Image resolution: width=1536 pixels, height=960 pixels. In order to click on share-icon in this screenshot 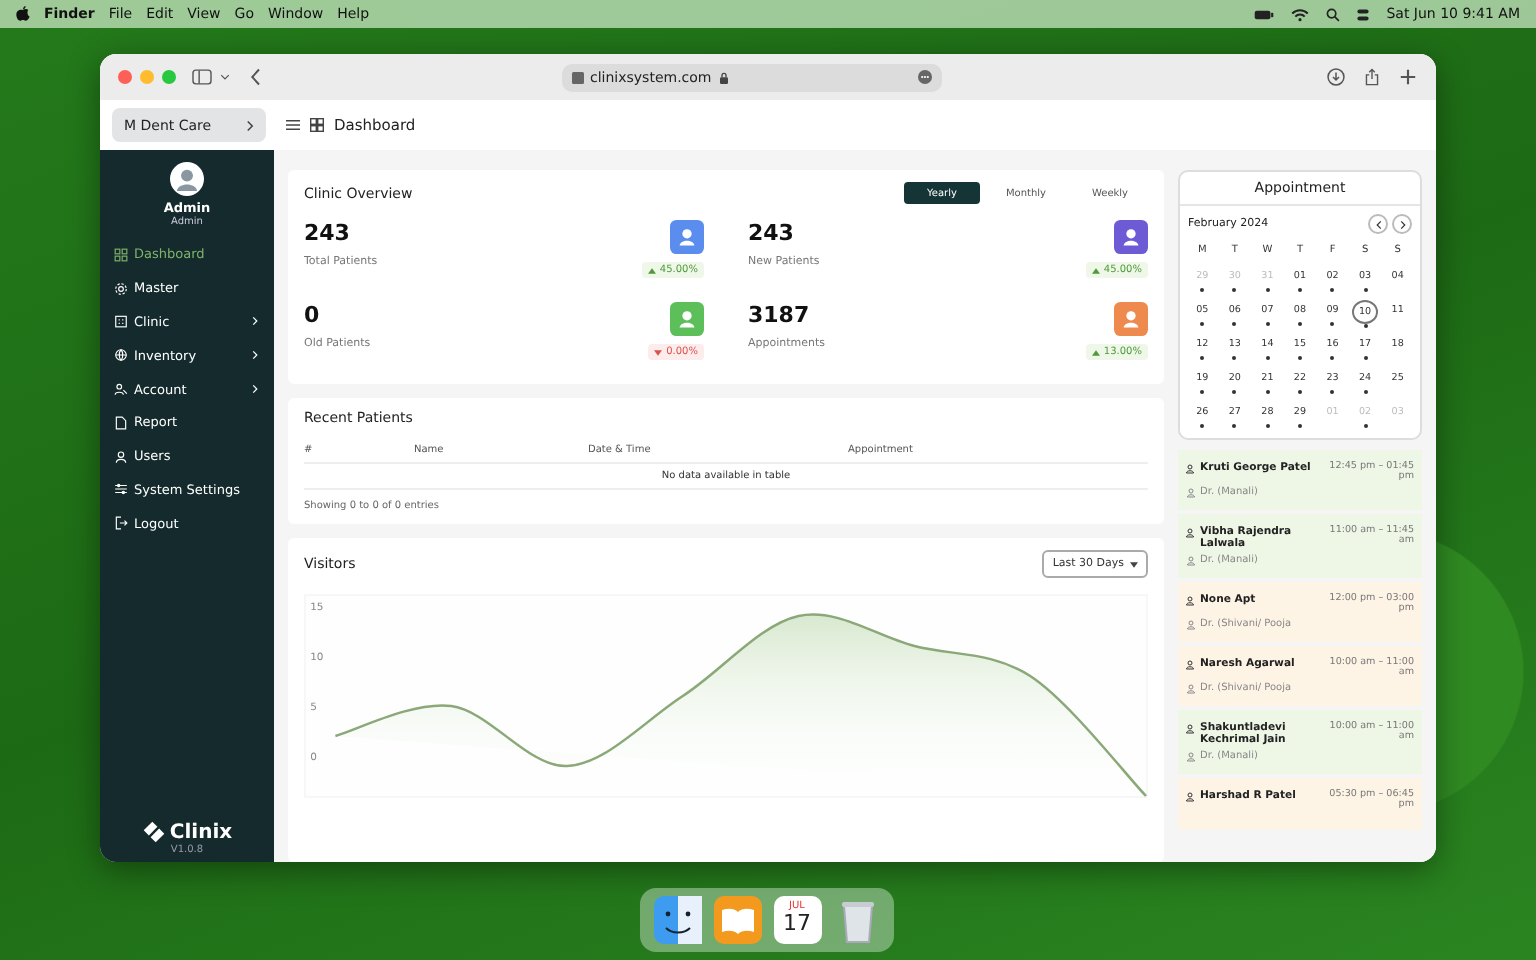, I will do `click(1372, 77)`.